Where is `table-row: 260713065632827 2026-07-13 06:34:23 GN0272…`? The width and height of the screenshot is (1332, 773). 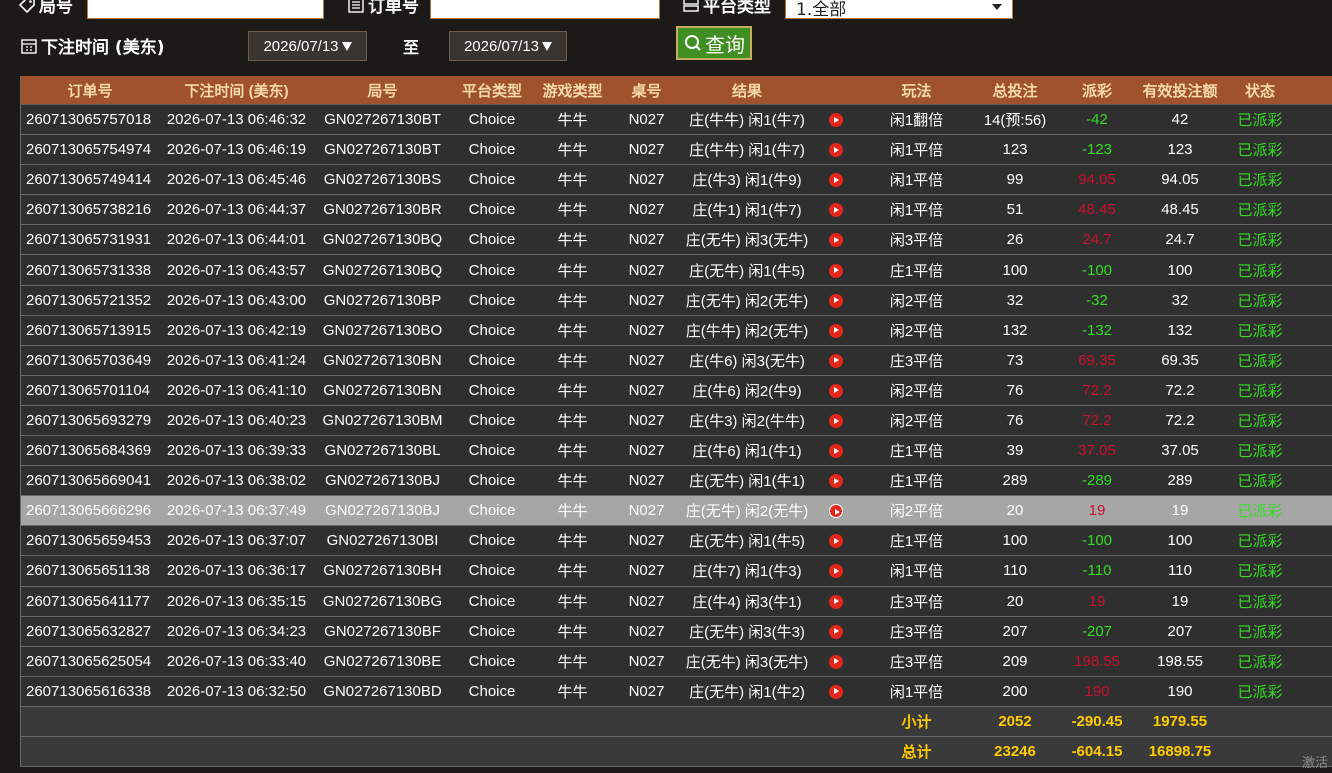
table-row: 260713065632827 2026-07-13 06:34:23 GN0272… is located at coordinates (676, 631).